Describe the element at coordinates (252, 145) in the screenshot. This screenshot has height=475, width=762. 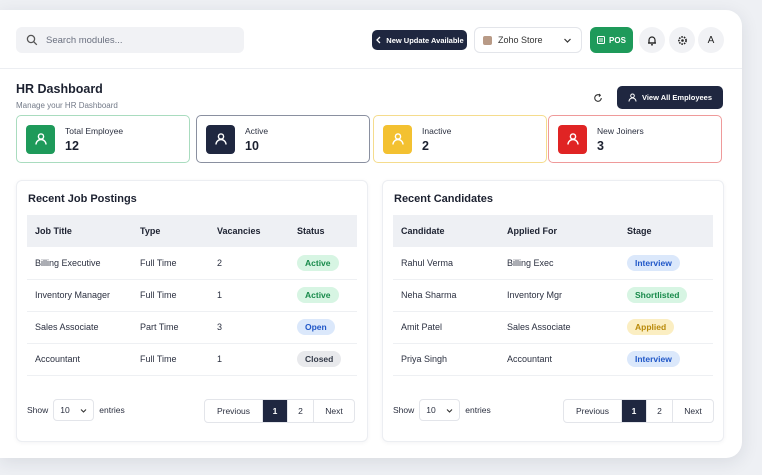
I see `stat-value: 10` at that location.